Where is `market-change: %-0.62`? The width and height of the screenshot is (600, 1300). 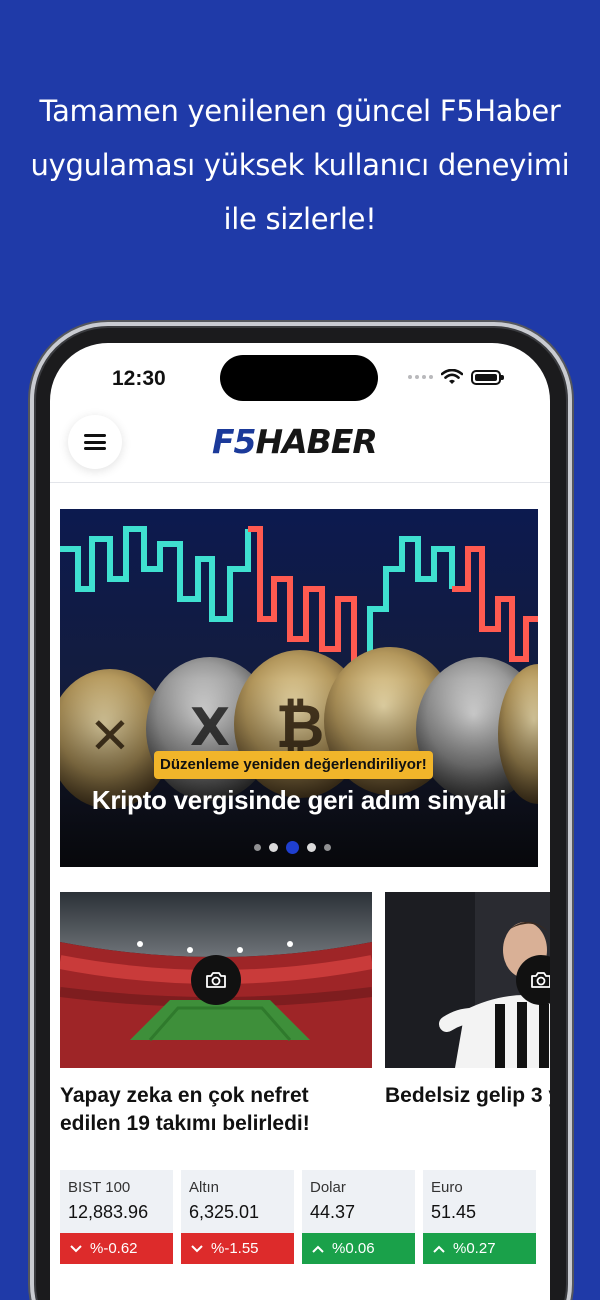 market-change: %-0.62 is located at coordinates (116, 1248).